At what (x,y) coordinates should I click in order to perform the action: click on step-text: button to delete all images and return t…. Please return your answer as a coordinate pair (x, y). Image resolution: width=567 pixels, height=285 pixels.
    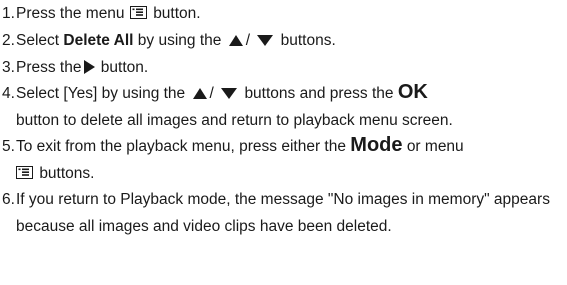
    Looking at the image, I should click on (234, 120).